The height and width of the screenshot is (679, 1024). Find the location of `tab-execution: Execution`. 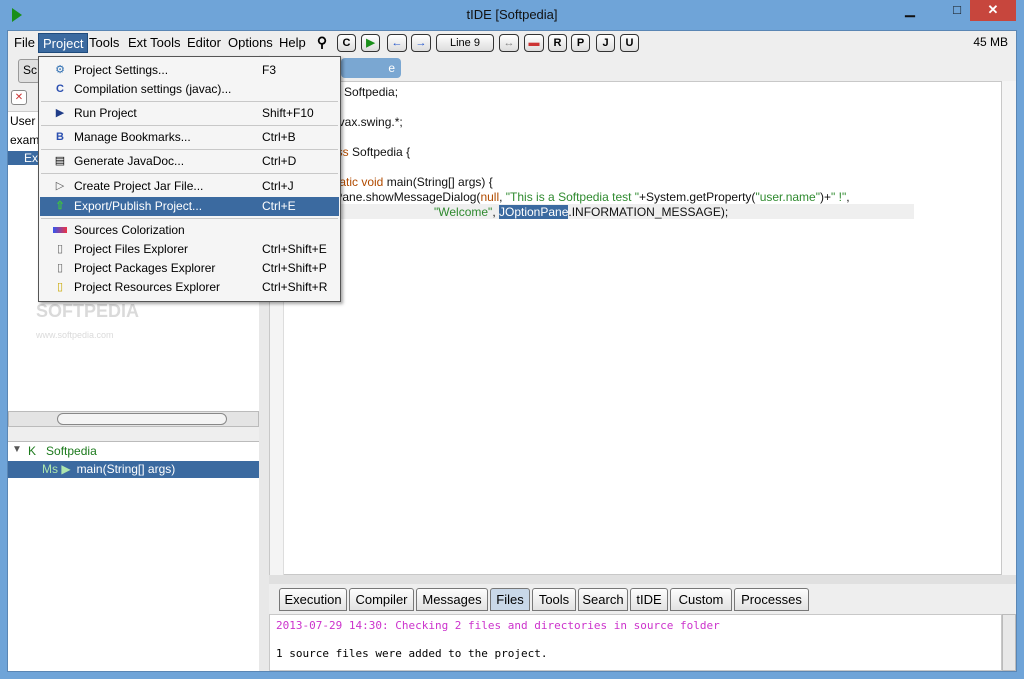

tab-execution: Execution is located at coordinates (313, 599).